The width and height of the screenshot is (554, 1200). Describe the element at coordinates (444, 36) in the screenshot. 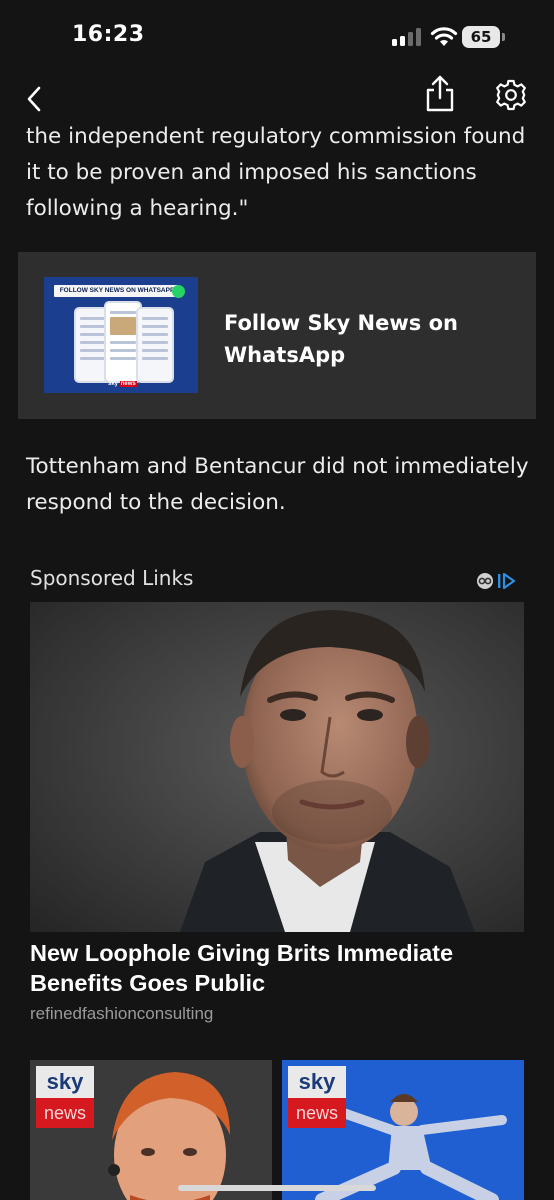

I see `wifi-icon` at that location.